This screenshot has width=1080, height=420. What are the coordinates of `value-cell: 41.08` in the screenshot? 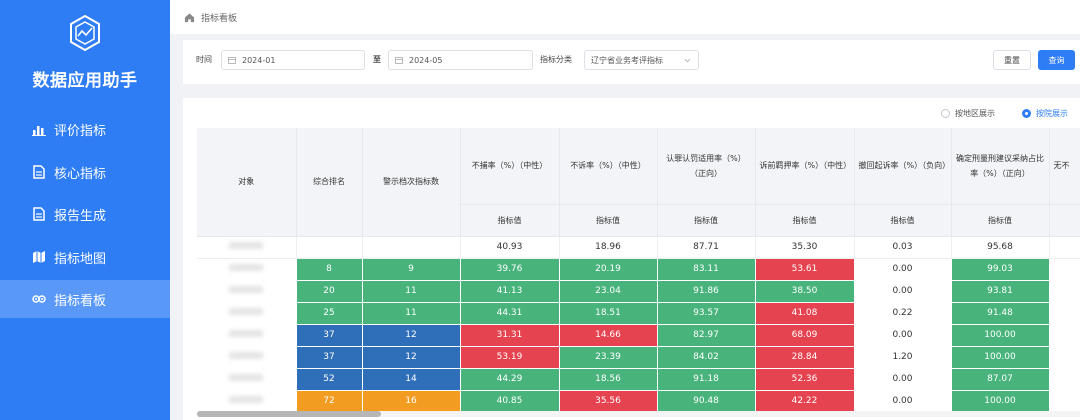 It's located at (805, 313).